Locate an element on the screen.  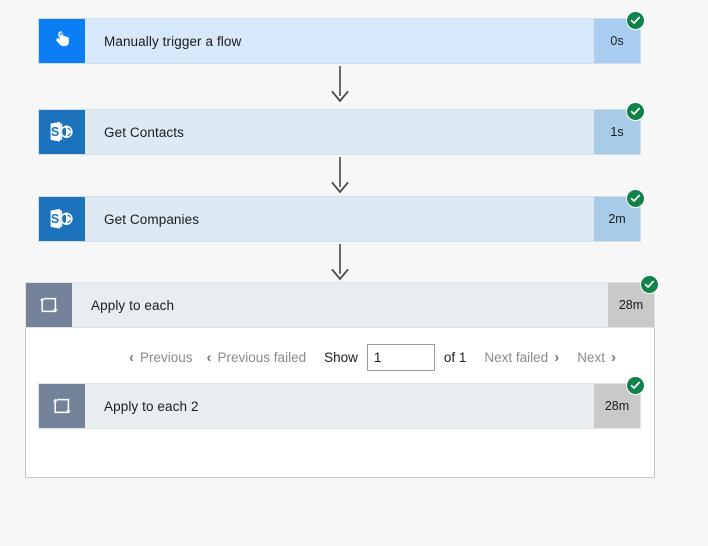
flow-step-title: Get Contacts is located at coordinates (144, 132).